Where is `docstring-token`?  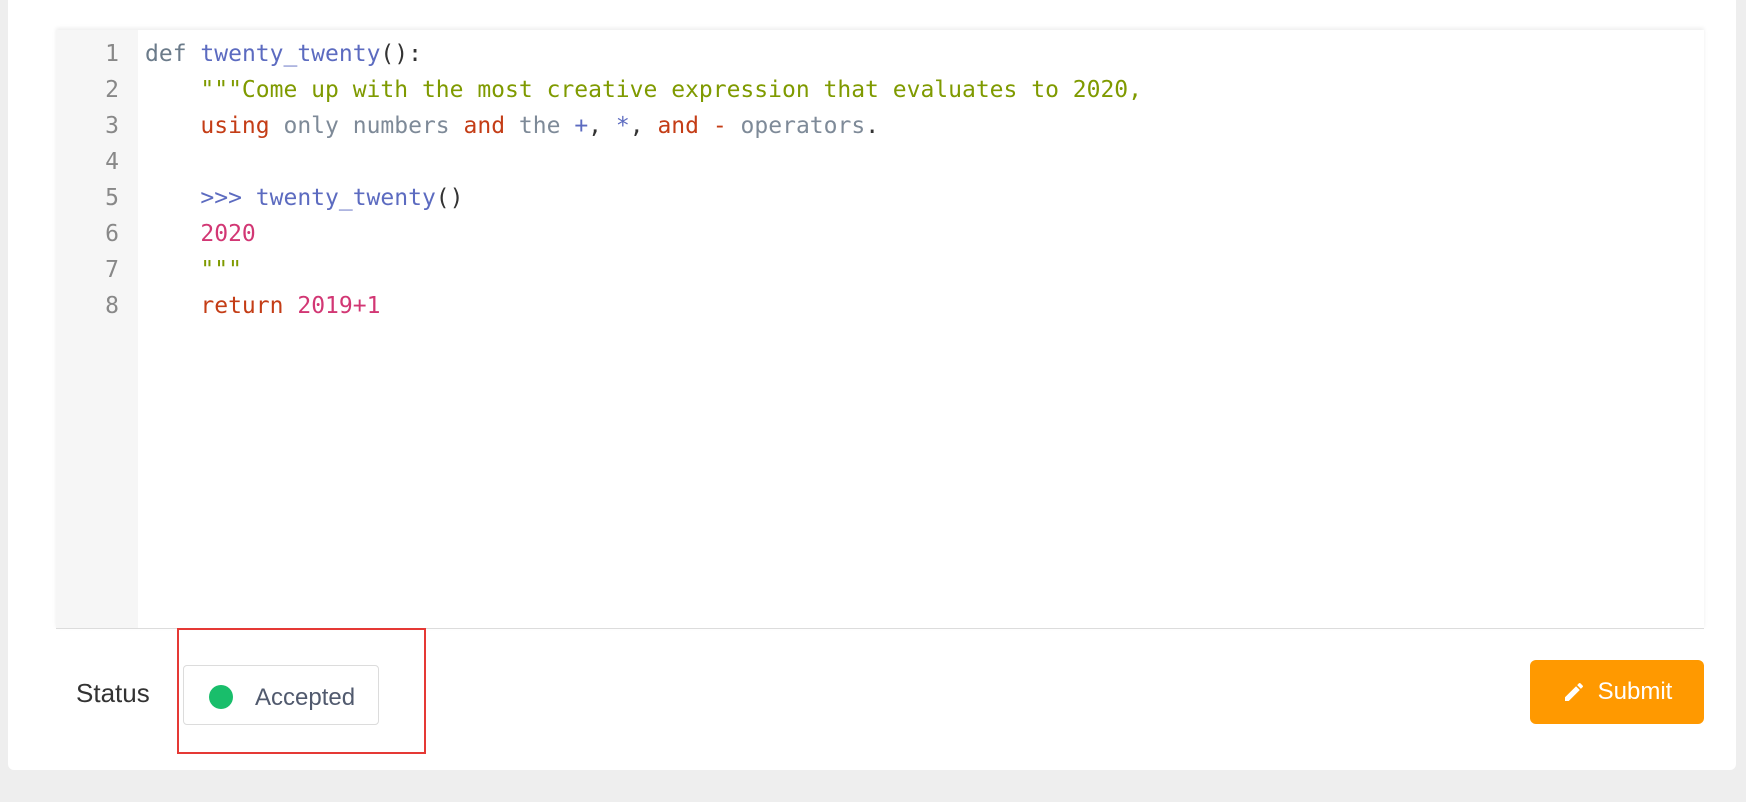
docstring-token is located at coordinates (706, 126).